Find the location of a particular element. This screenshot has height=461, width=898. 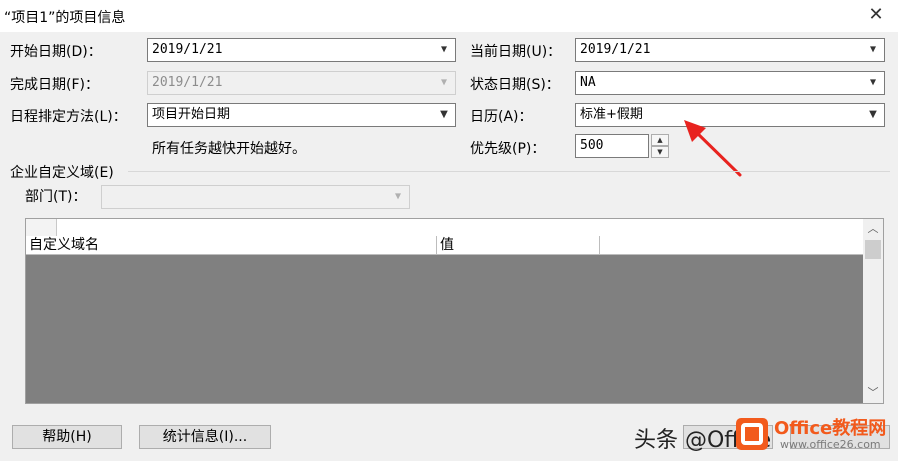

calendar-value: 标准+假期 is located at coordinates (611, 114).